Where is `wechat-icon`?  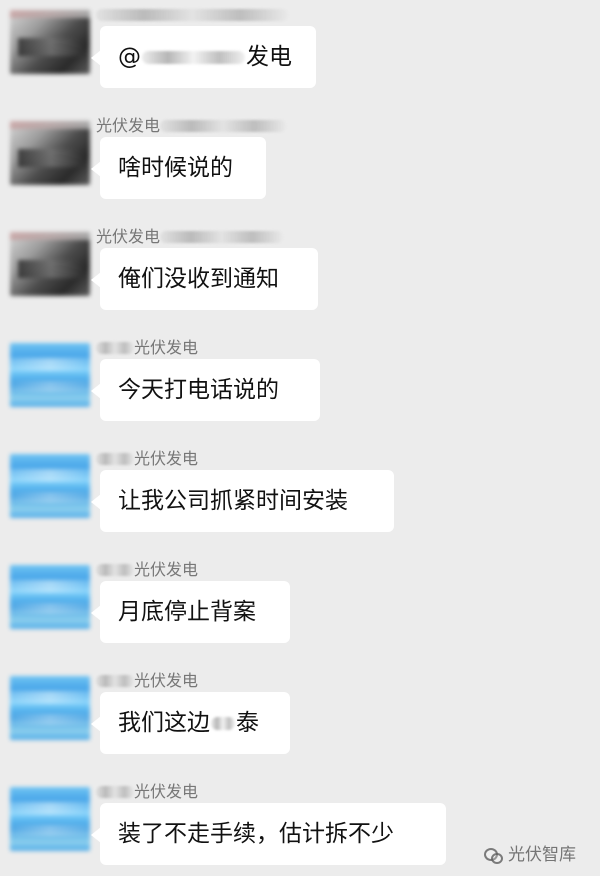
wechat-icon is located at coordinates (493, 855).